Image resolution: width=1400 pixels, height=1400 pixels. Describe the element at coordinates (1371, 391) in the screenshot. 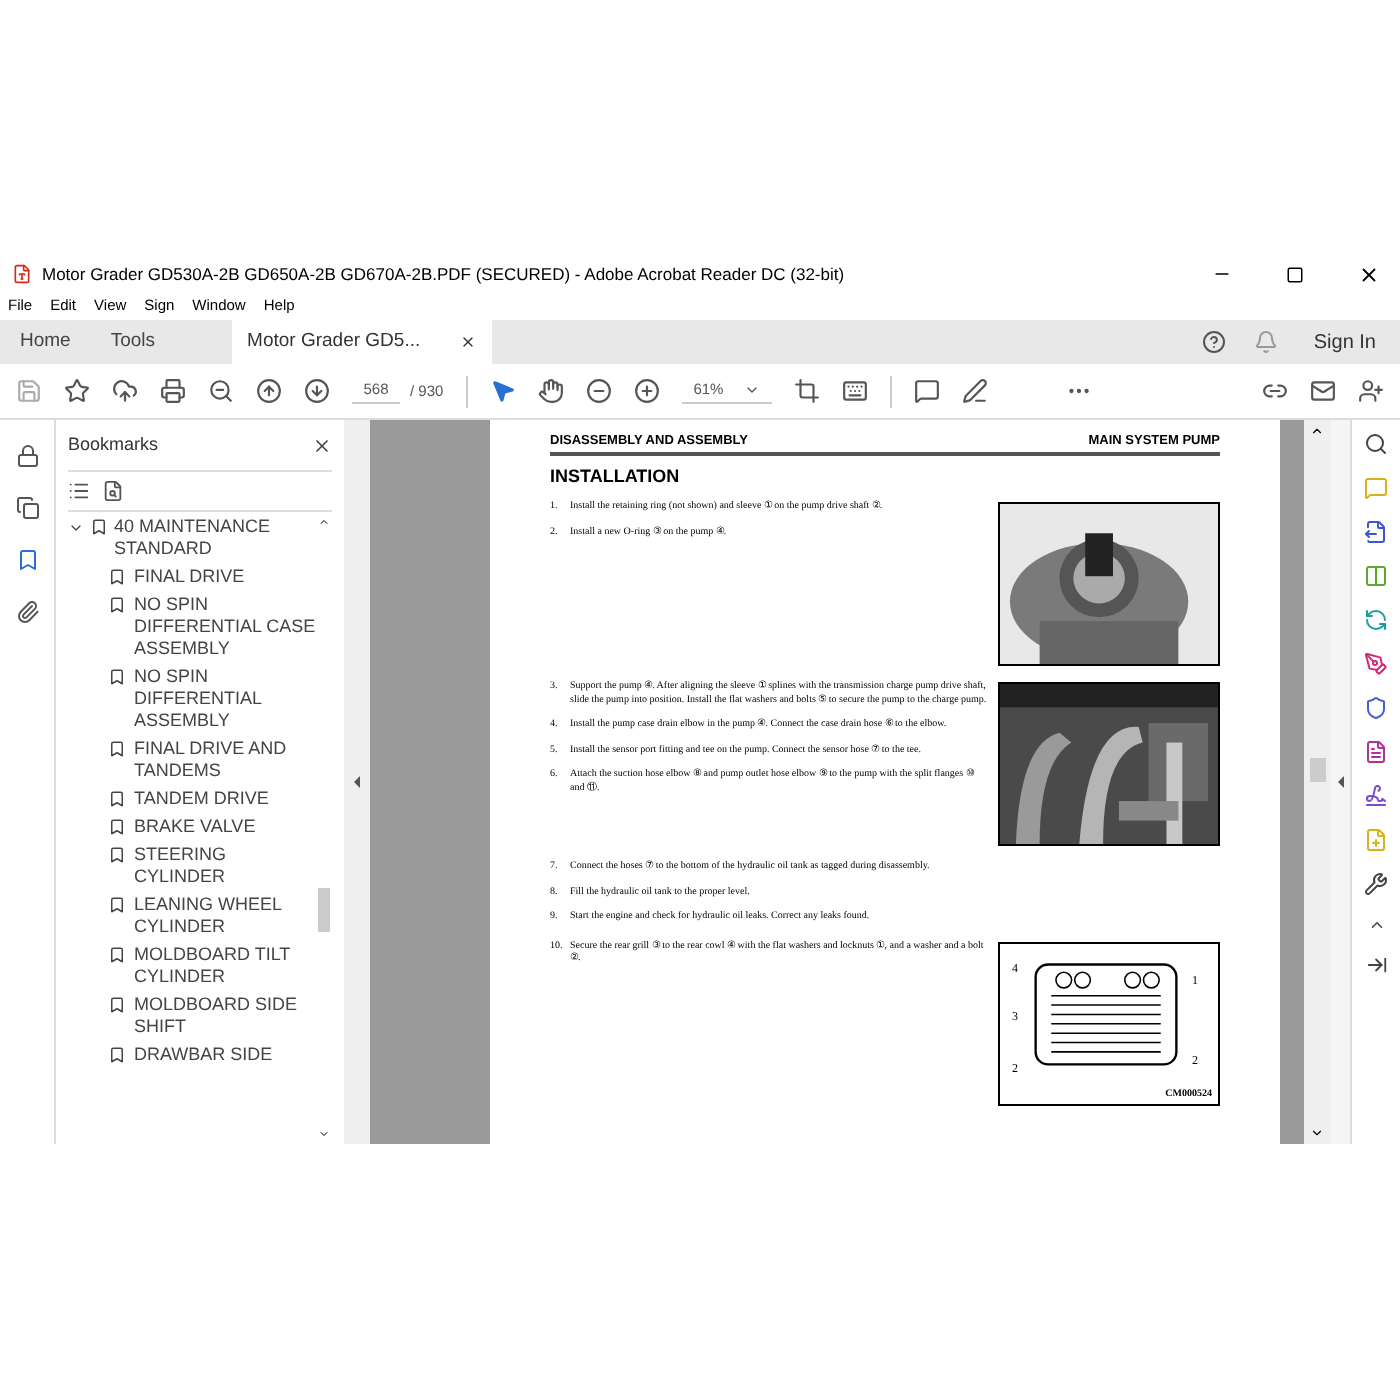

I see `user-add-icon` at that location.